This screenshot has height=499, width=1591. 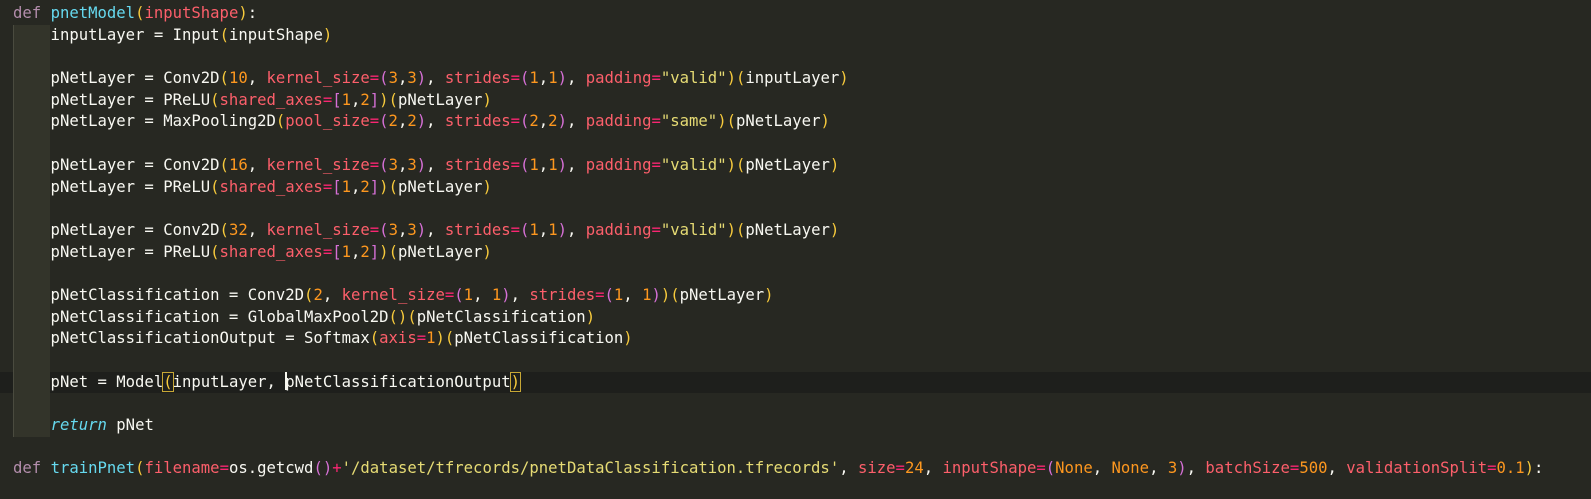 I want to click on code-line: return pNet, so click(x=795, y=426).